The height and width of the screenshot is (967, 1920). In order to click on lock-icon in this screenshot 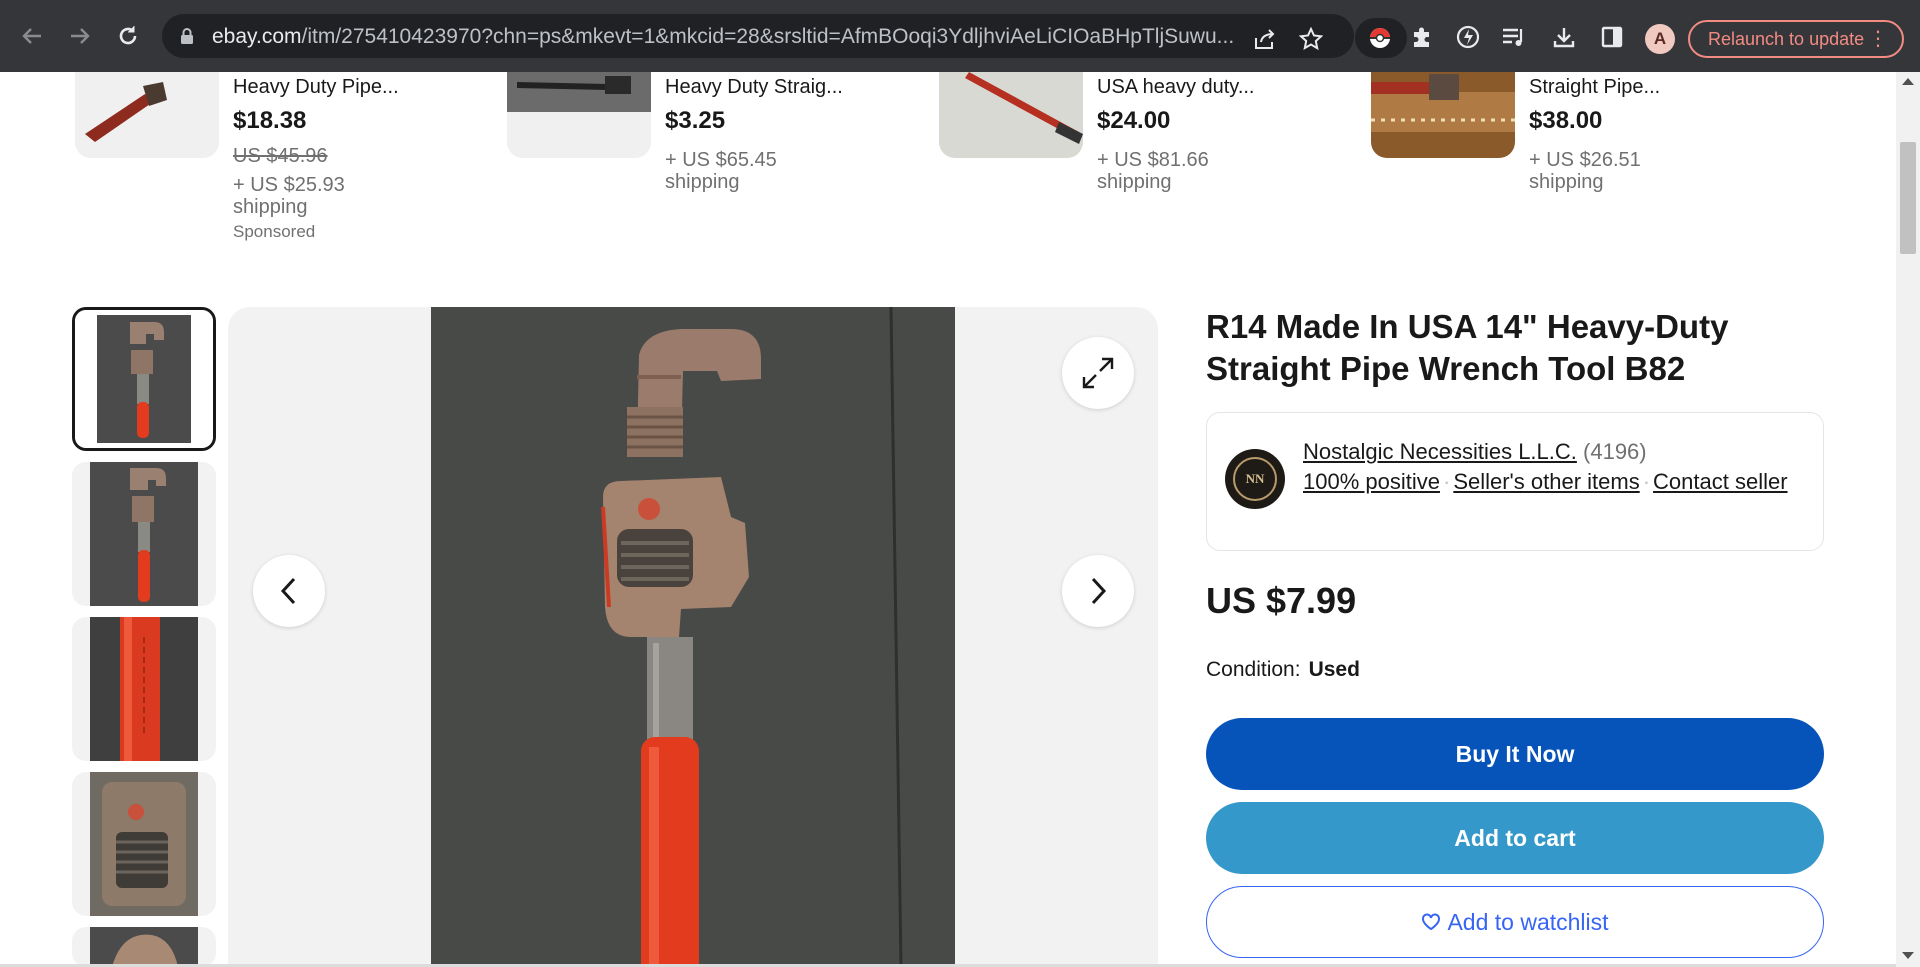, I will do `click(187, 36)`.